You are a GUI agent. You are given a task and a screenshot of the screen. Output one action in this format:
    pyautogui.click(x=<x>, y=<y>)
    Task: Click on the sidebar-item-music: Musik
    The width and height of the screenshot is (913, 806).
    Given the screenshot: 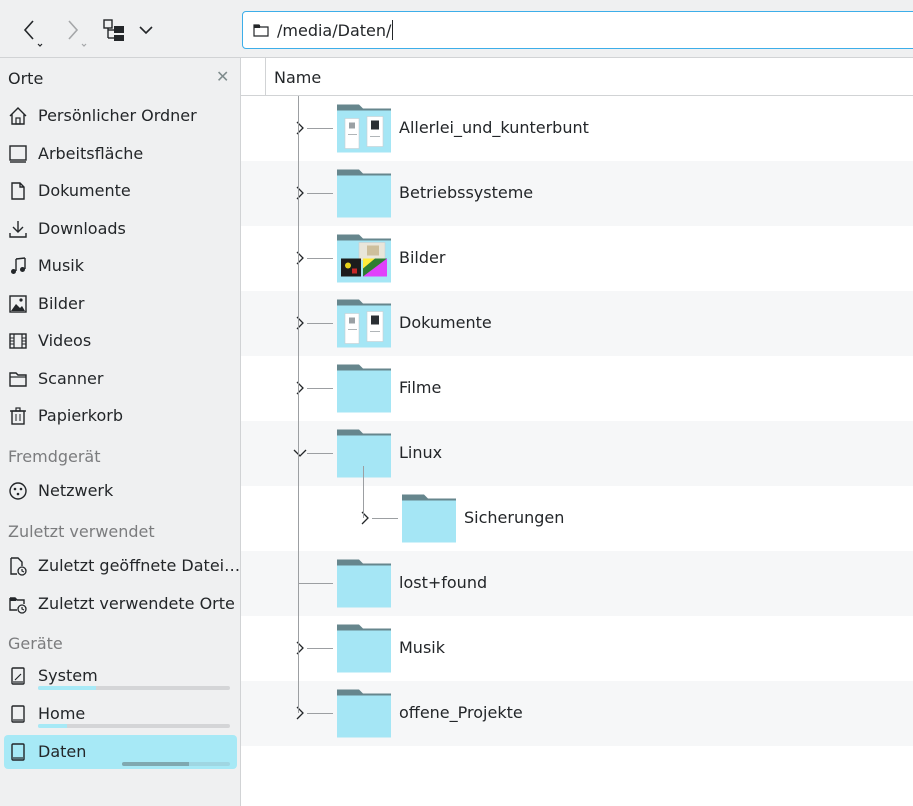 What is the action you would take?
    pyautogui.click(x=120, y=266)
    